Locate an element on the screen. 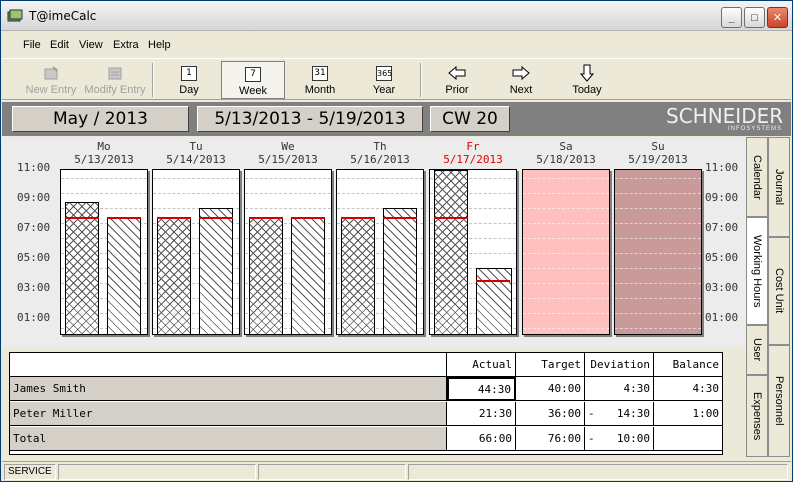  column-header-target: Target is located at coordinates (550, 365).